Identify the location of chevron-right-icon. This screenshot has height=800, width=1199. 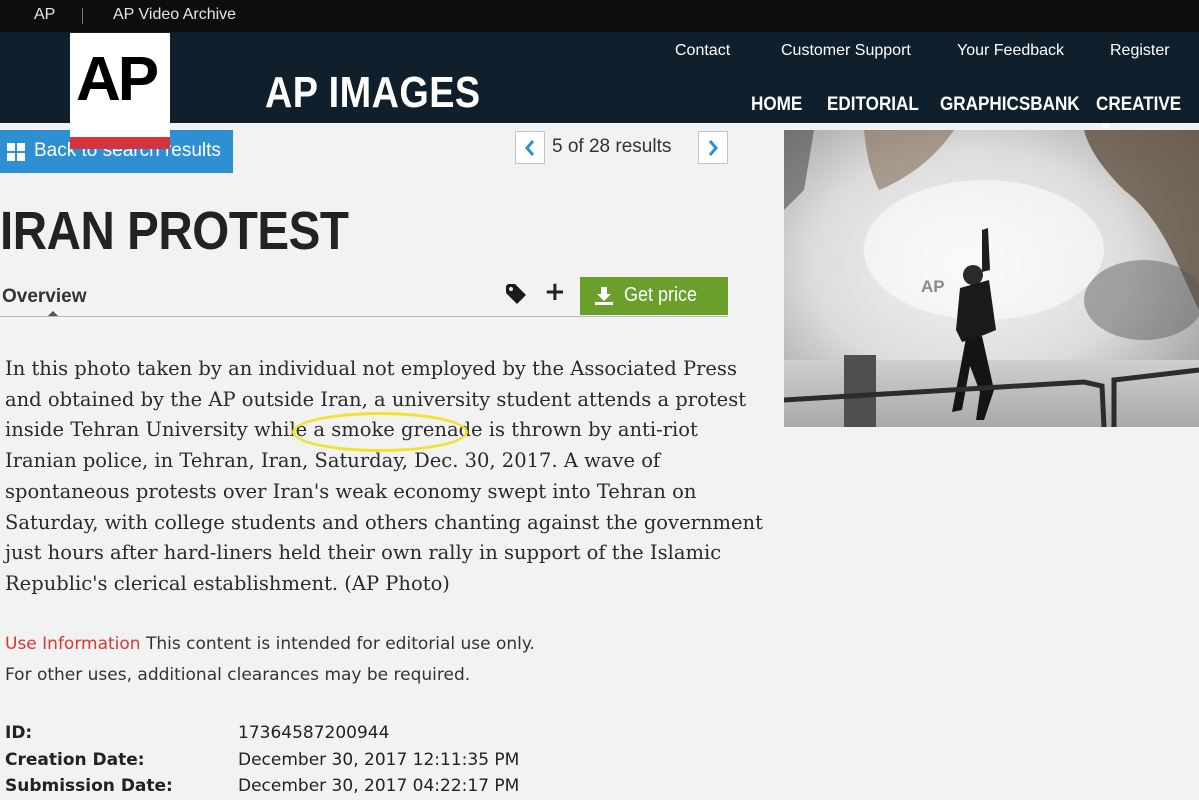
(713, 148).